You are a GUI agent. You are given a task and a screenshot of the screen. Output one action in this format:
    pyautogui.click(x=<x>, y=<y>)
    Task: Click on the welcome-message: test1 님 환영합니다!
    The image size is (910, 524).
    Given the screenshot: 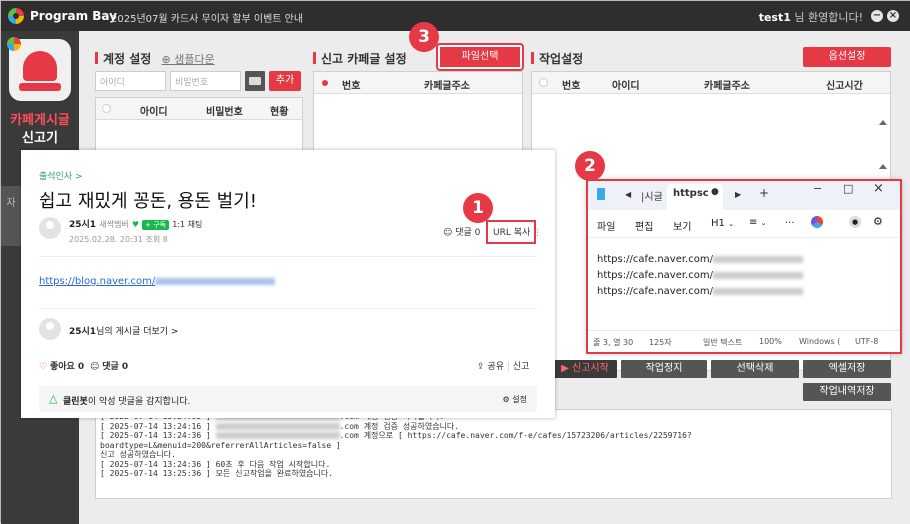 What is the action you would take?
    pyautogui.click(x=811, y=17)
    